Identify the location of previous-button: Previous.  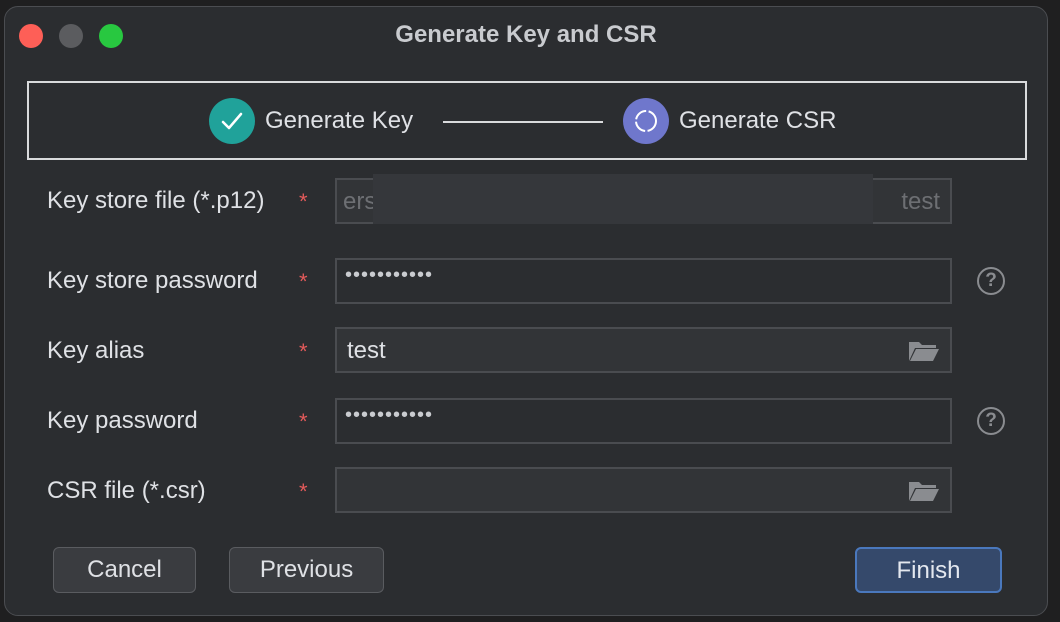
(306, 570).